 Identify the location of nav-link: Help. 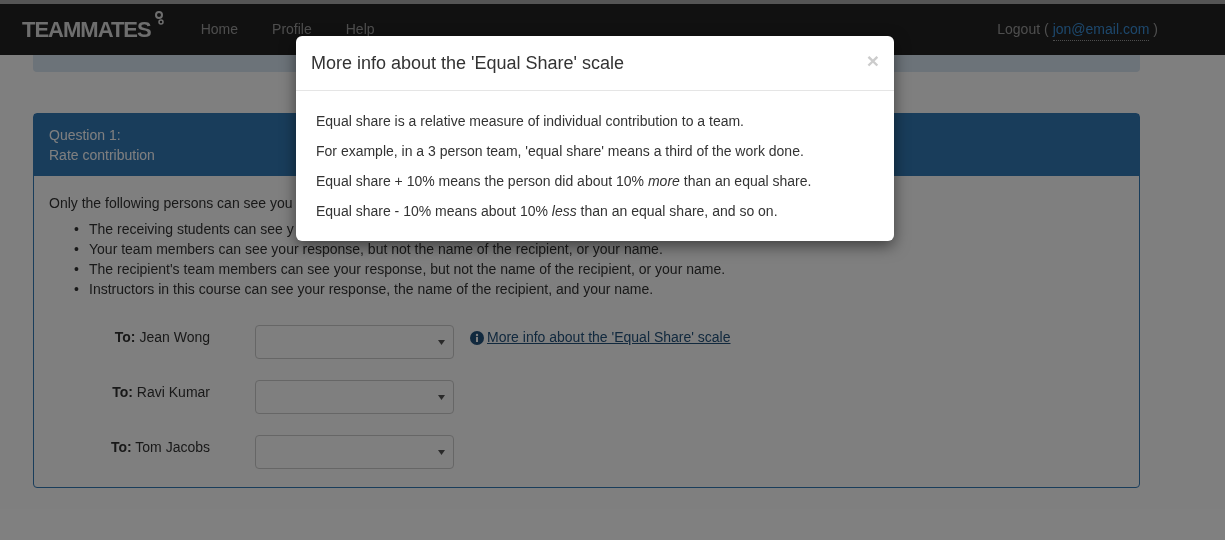
(360, 29).